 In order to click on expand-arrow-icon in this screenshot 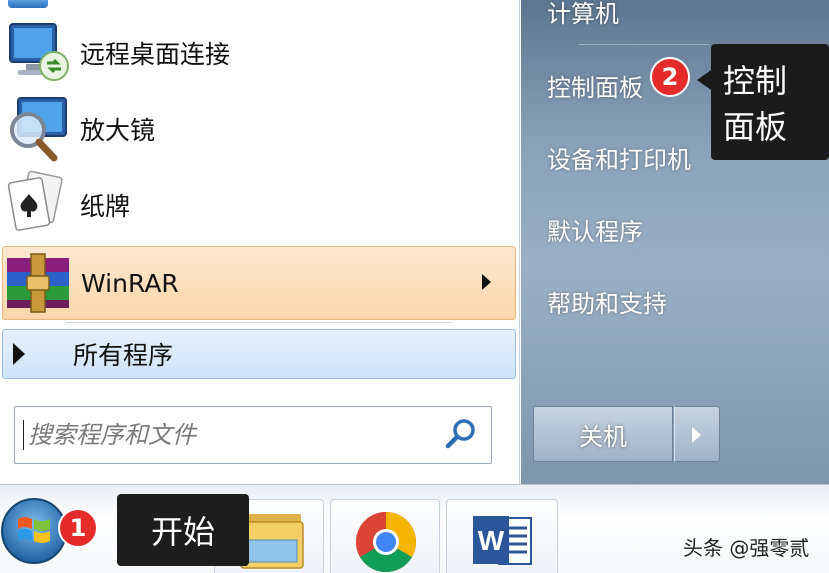, I will do `click(19, 354)`.